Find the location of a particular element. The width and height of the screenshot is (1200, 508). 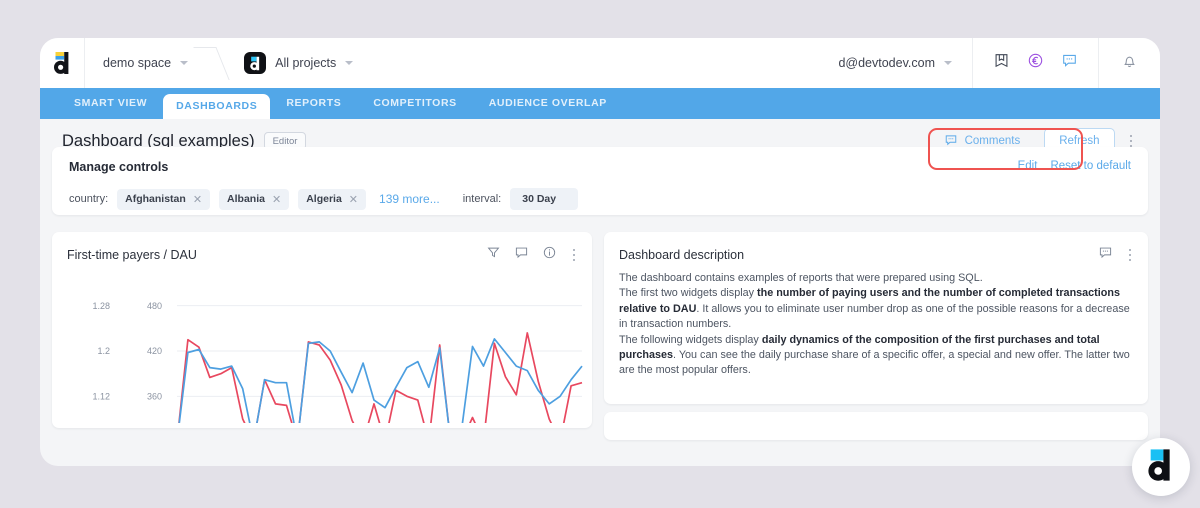

devtodev-logo-icon is located at coordinates (62, 63).